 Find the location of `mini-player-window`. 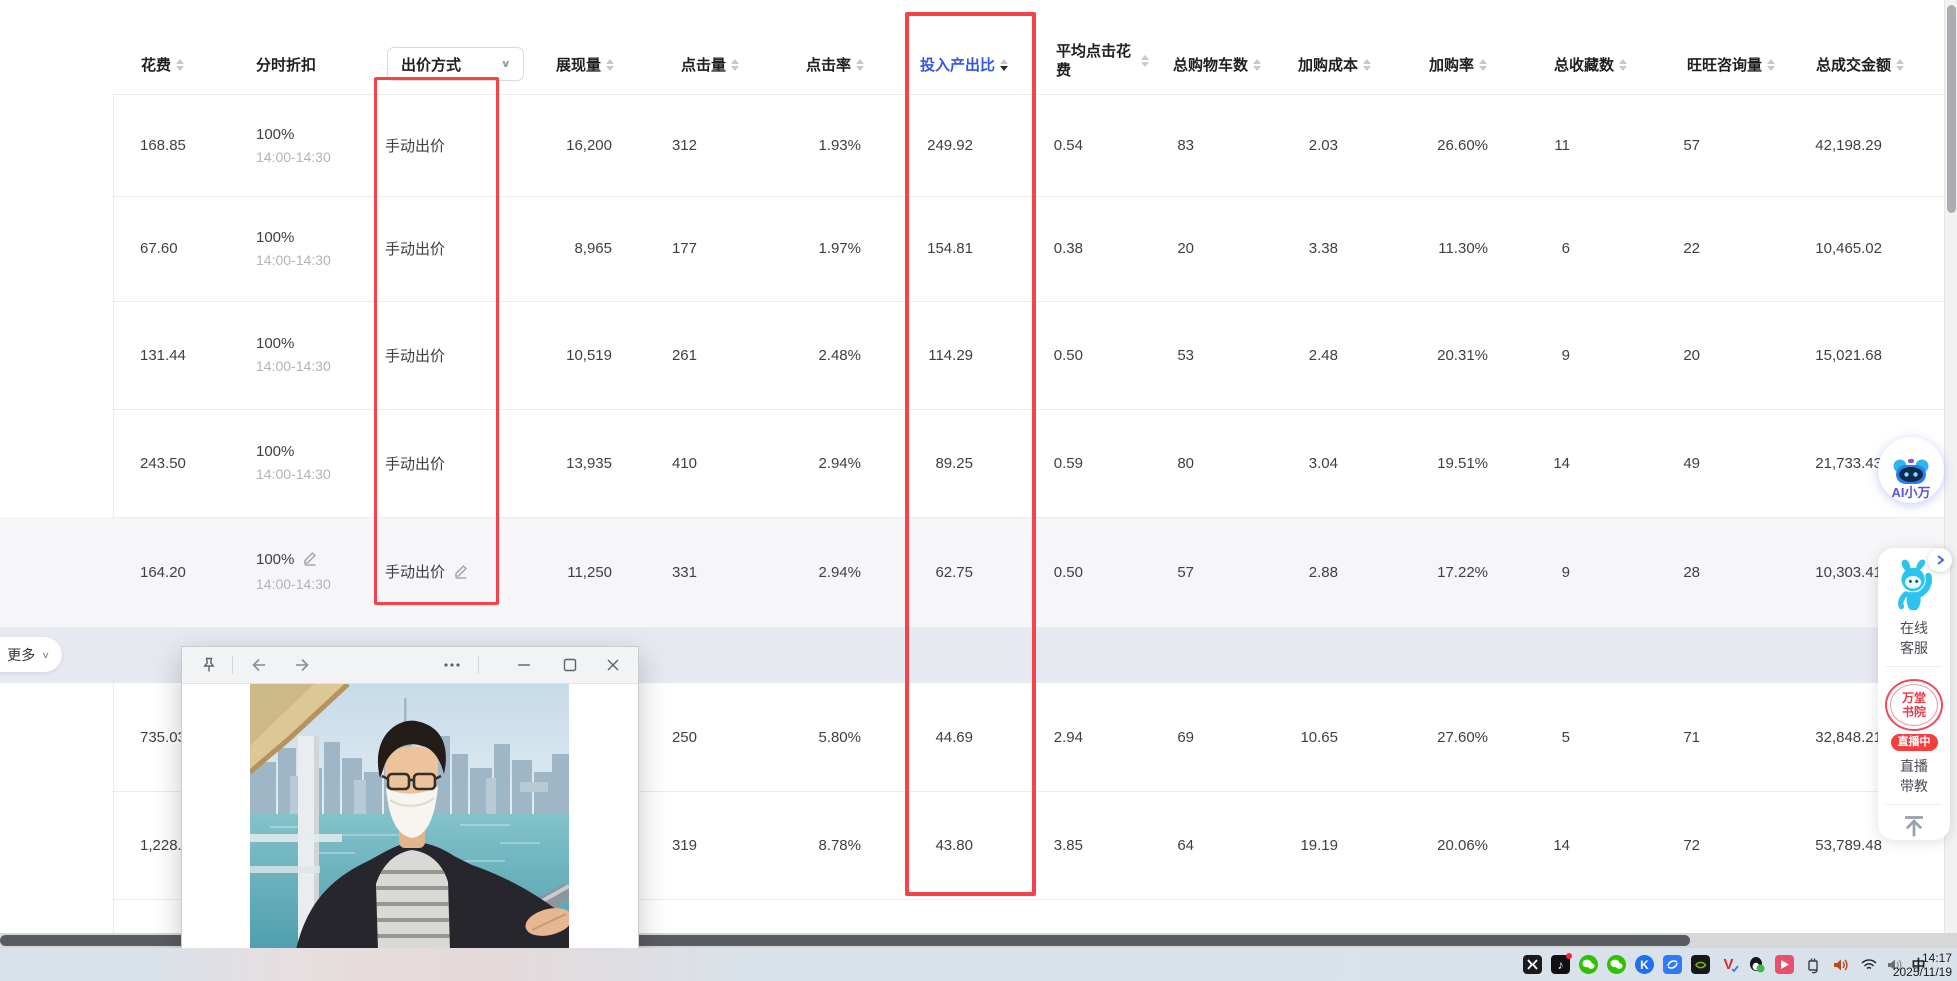

mini-player-window is located at coordinates (410, 798).